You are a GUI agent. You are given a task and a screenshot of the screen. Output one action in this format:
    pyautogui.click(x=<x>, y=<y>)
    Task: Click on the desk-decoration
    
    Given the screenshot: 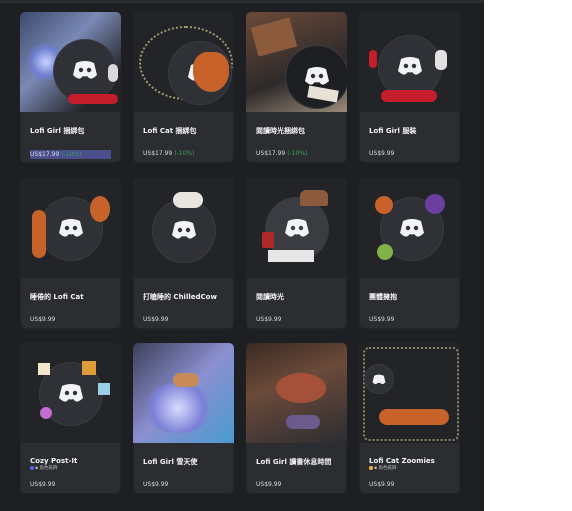 What is the action you would take?
    pyautogui.click(x=301, y=388)
    